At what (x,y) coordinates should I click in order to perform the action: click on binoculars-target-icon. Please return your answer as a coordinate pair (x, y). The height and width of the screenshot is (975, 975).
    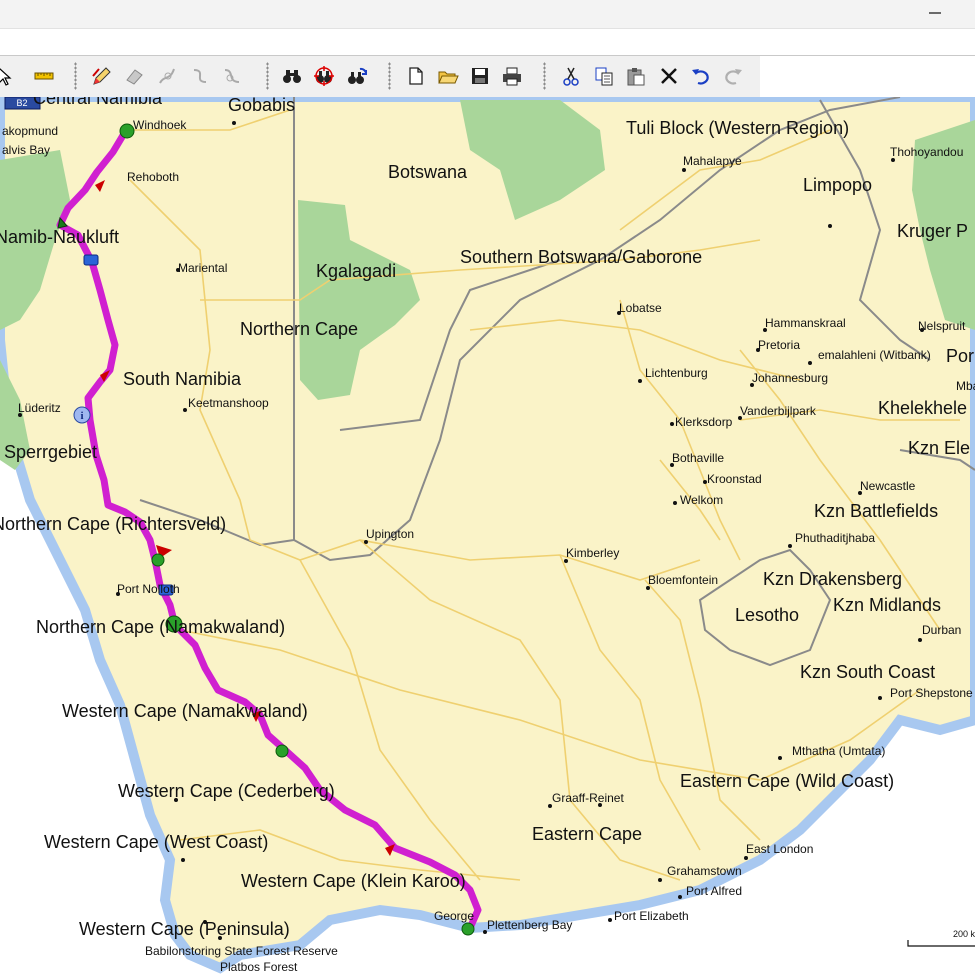
    Looking at the image, I should click on (324, 76).